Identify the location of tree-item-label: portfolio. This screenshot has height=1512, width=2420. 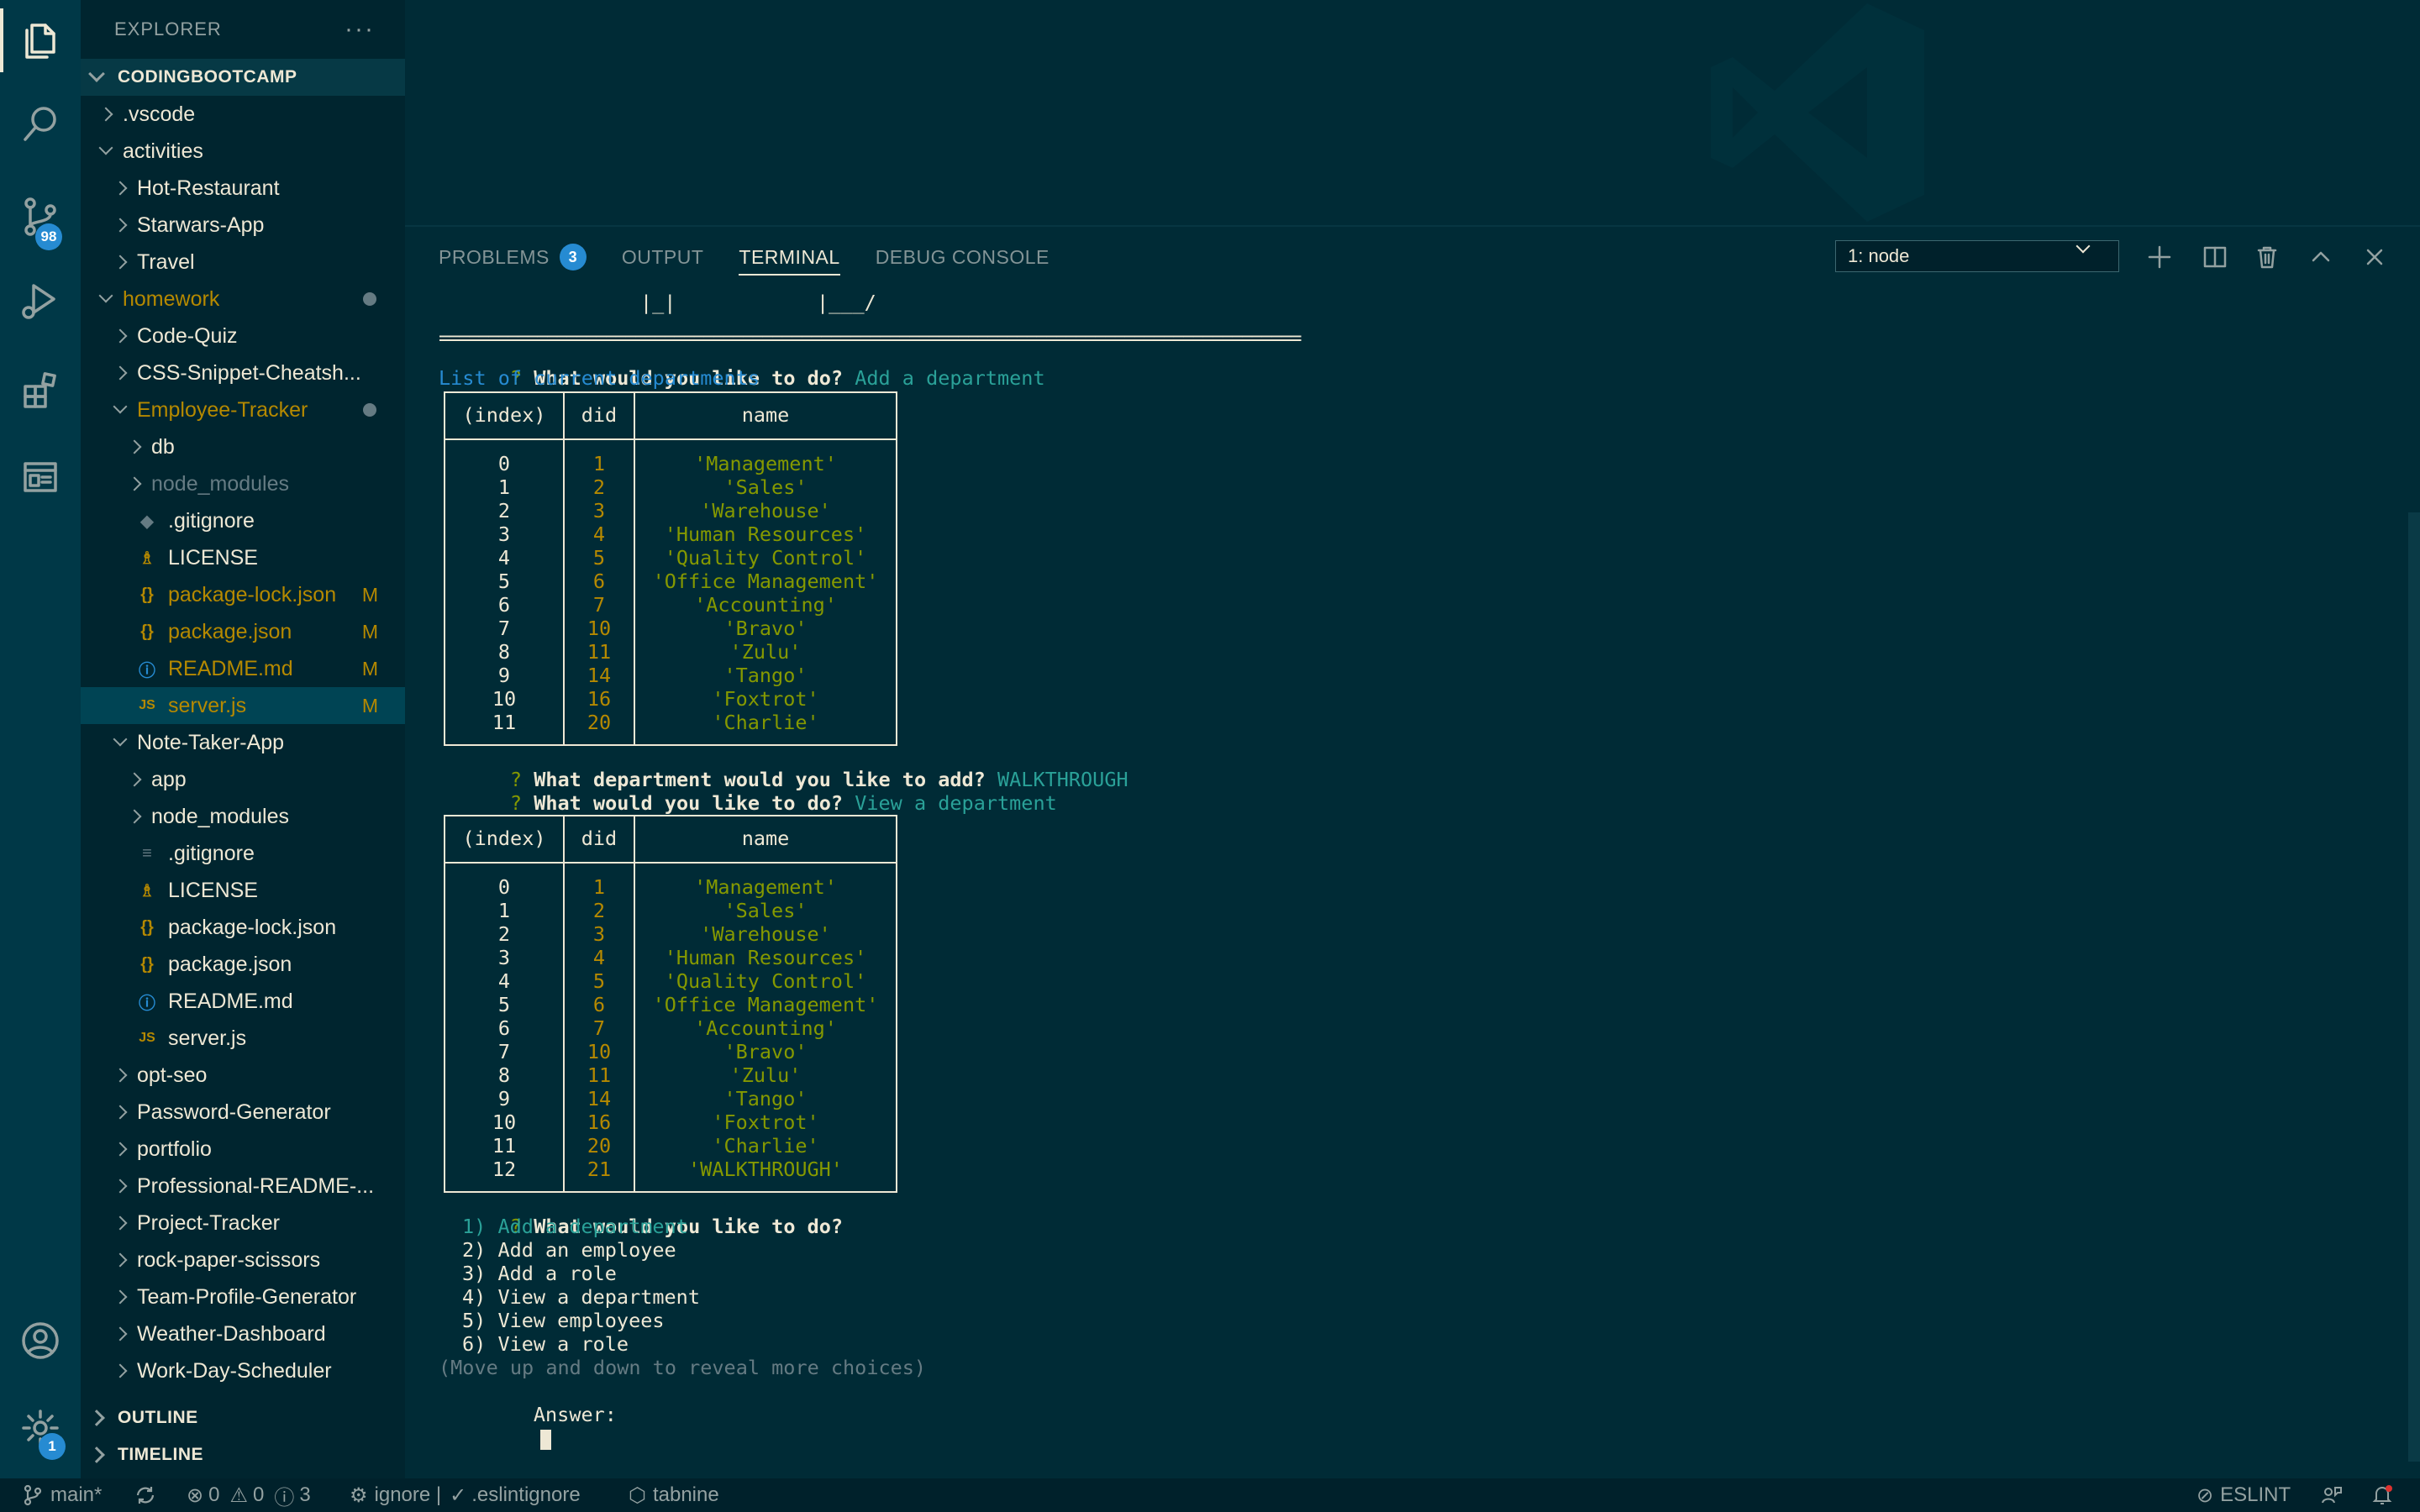
(174, 1149).